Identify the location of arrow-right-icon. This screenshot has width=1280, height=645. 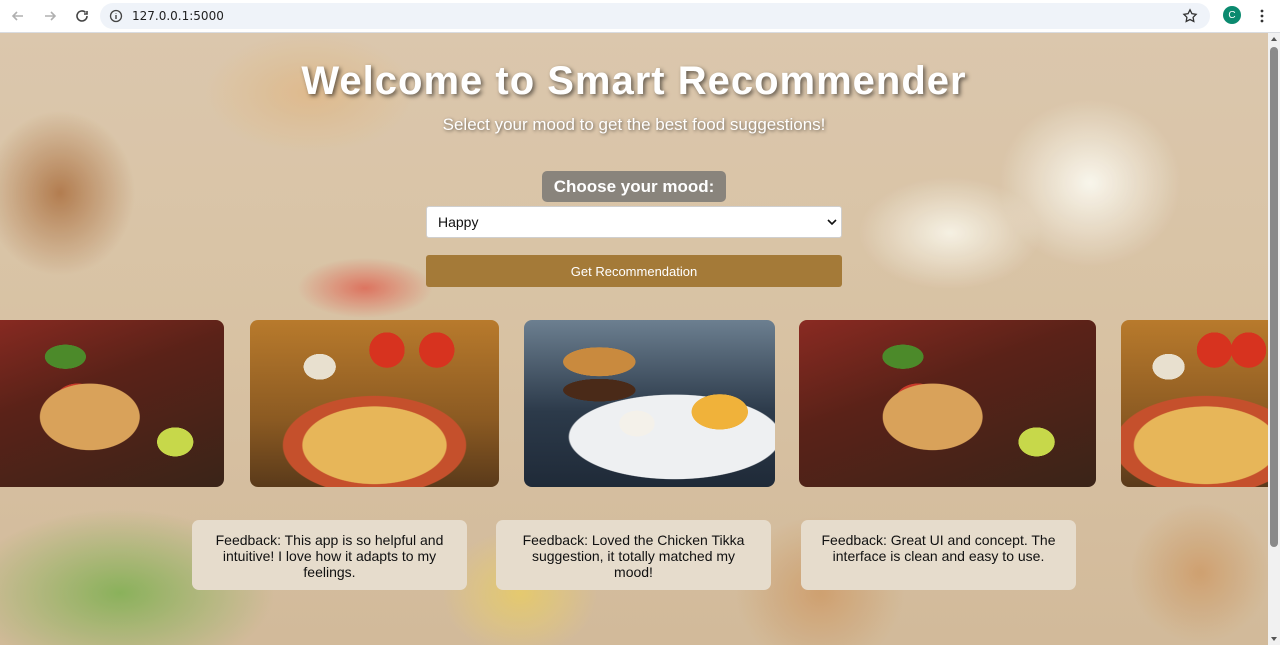
(51, 16).